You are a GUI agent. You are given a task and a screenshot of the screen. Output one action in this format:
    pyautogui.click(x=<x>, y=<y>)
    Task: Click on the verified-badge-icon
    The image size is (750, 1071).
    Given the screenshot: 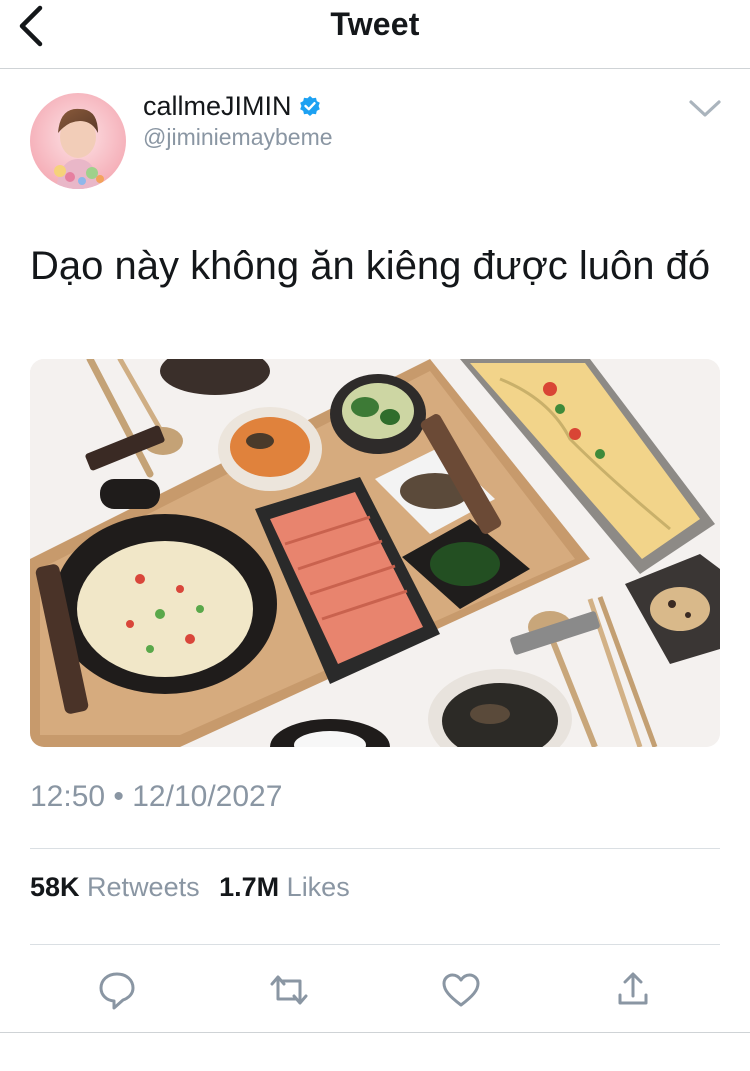 What is the action you would take?
    pyautogui.click(x=309, y=105)
    